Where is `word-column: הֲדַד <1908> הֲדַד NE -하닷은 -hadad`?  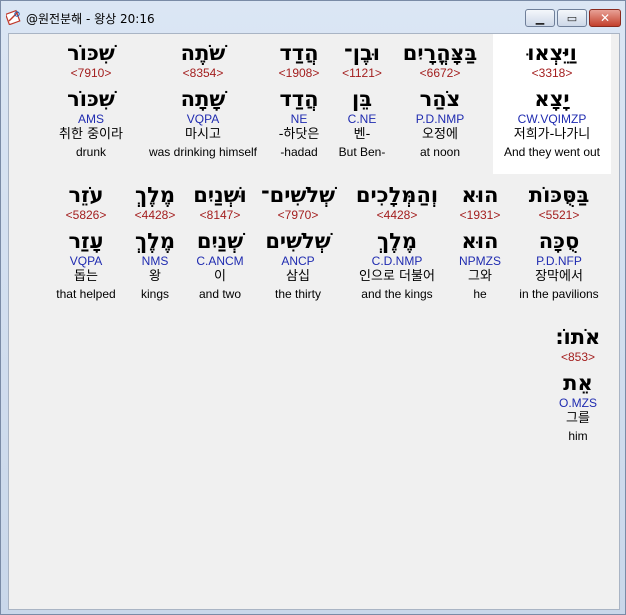
word-column: הֲדַד <1908> הֲדַד NE -하닷은 -hadad is located at coordinates (299, 100).